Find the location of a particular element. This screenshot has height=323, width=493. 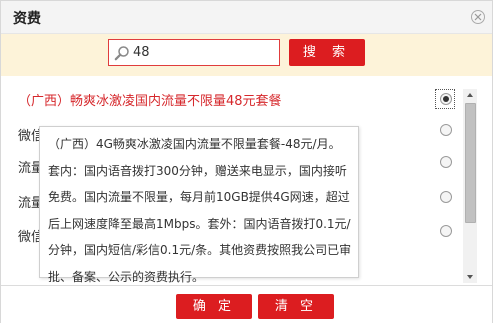

dialog-title: 资费 is located at coordinates (27, 19).